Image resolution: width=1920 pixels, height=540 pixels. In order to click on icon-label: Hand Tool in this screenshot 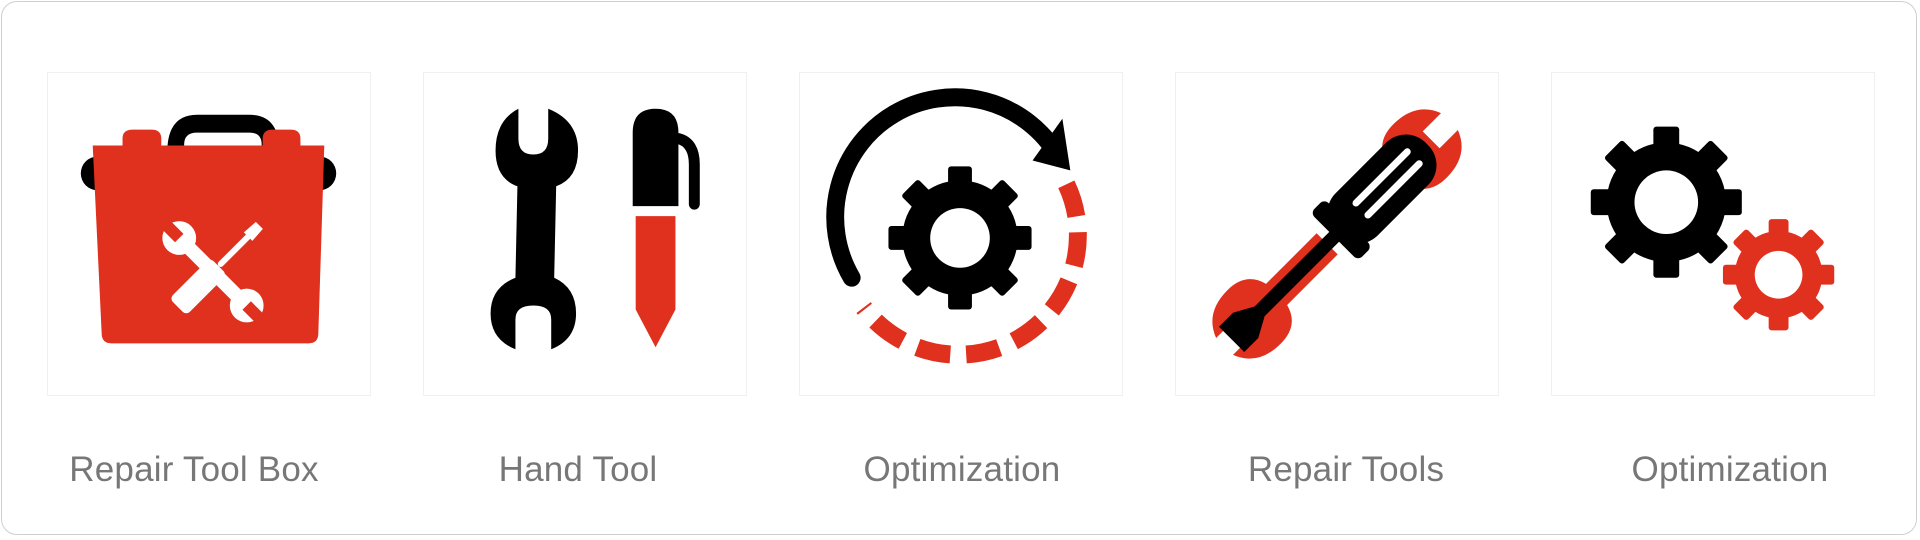, I will do `click(578, 469)`.